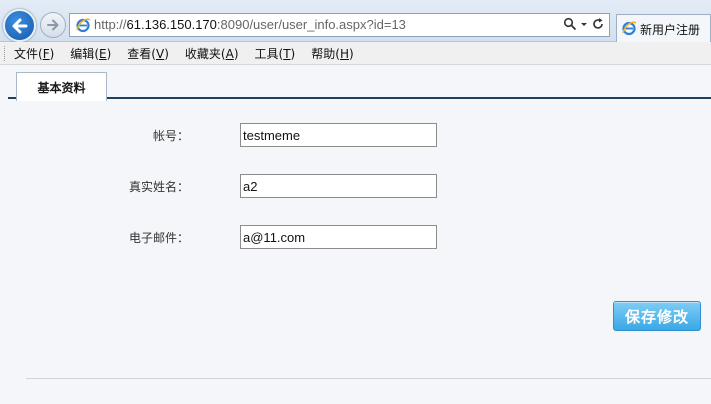 The width and height of the screenshot is (711, 404). What do you see at coordinates (266, 53) in the screenshot?
I see `menu-tools-label: 工具` at bounding box center [266, 53].